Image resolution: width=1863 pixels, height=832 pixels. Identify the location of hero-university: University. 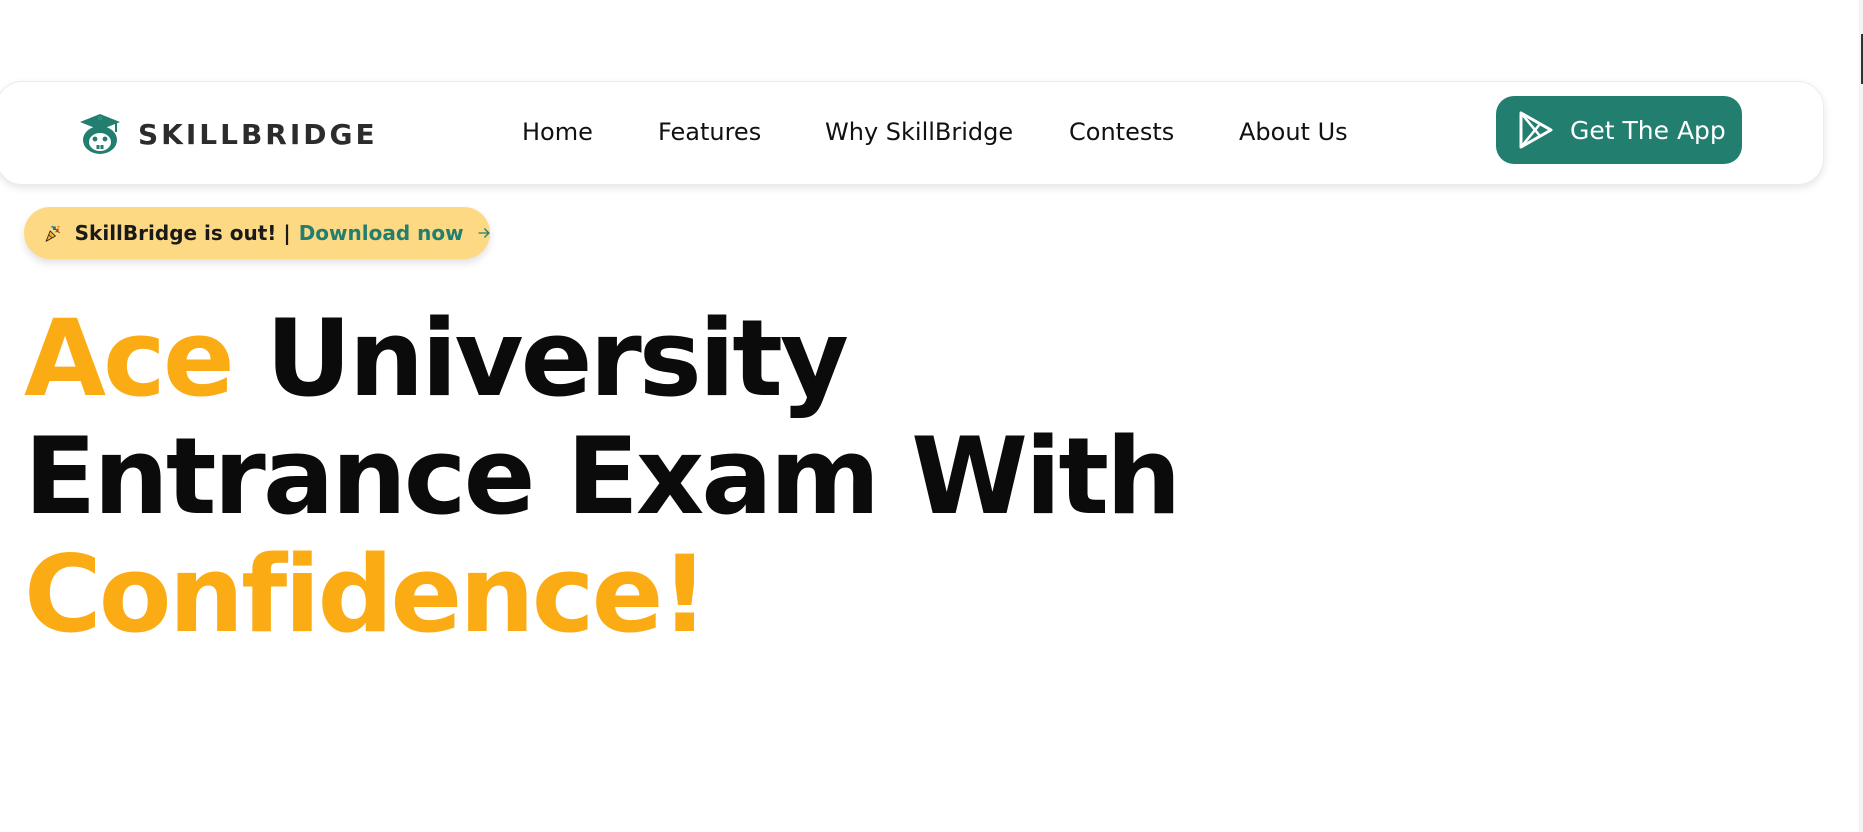
(557, 358).